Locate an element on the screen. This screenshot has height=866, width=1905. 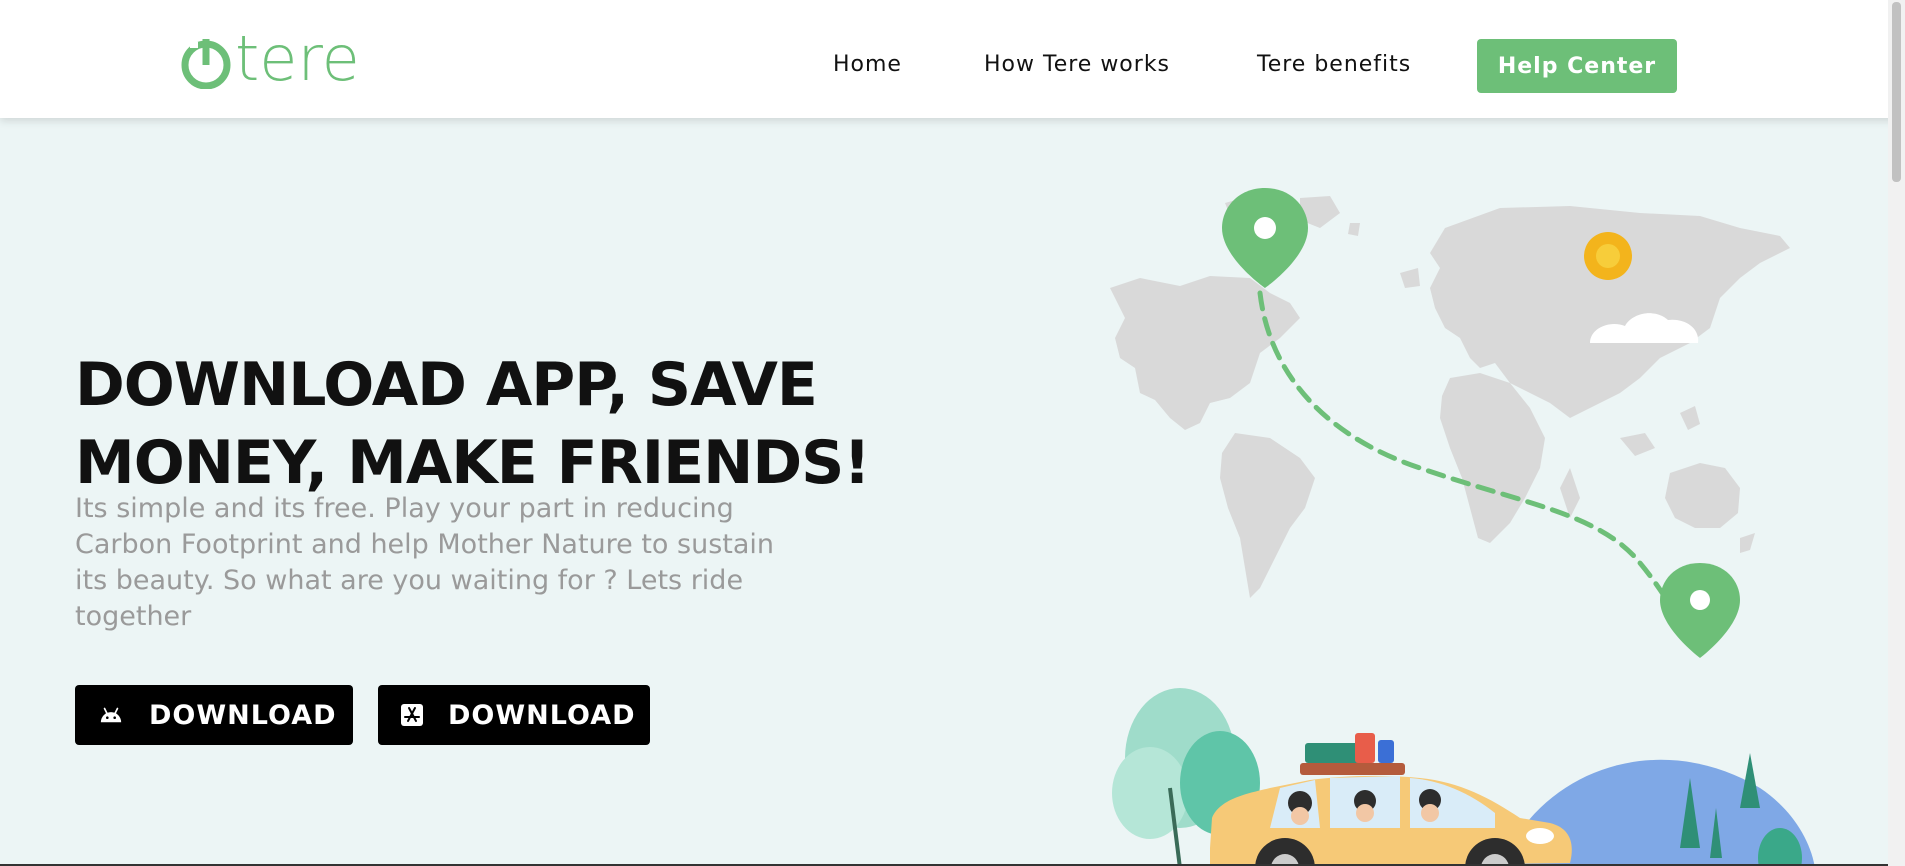
nav-how-tere-works: How Tere works is located at coordinates (1077, 64).